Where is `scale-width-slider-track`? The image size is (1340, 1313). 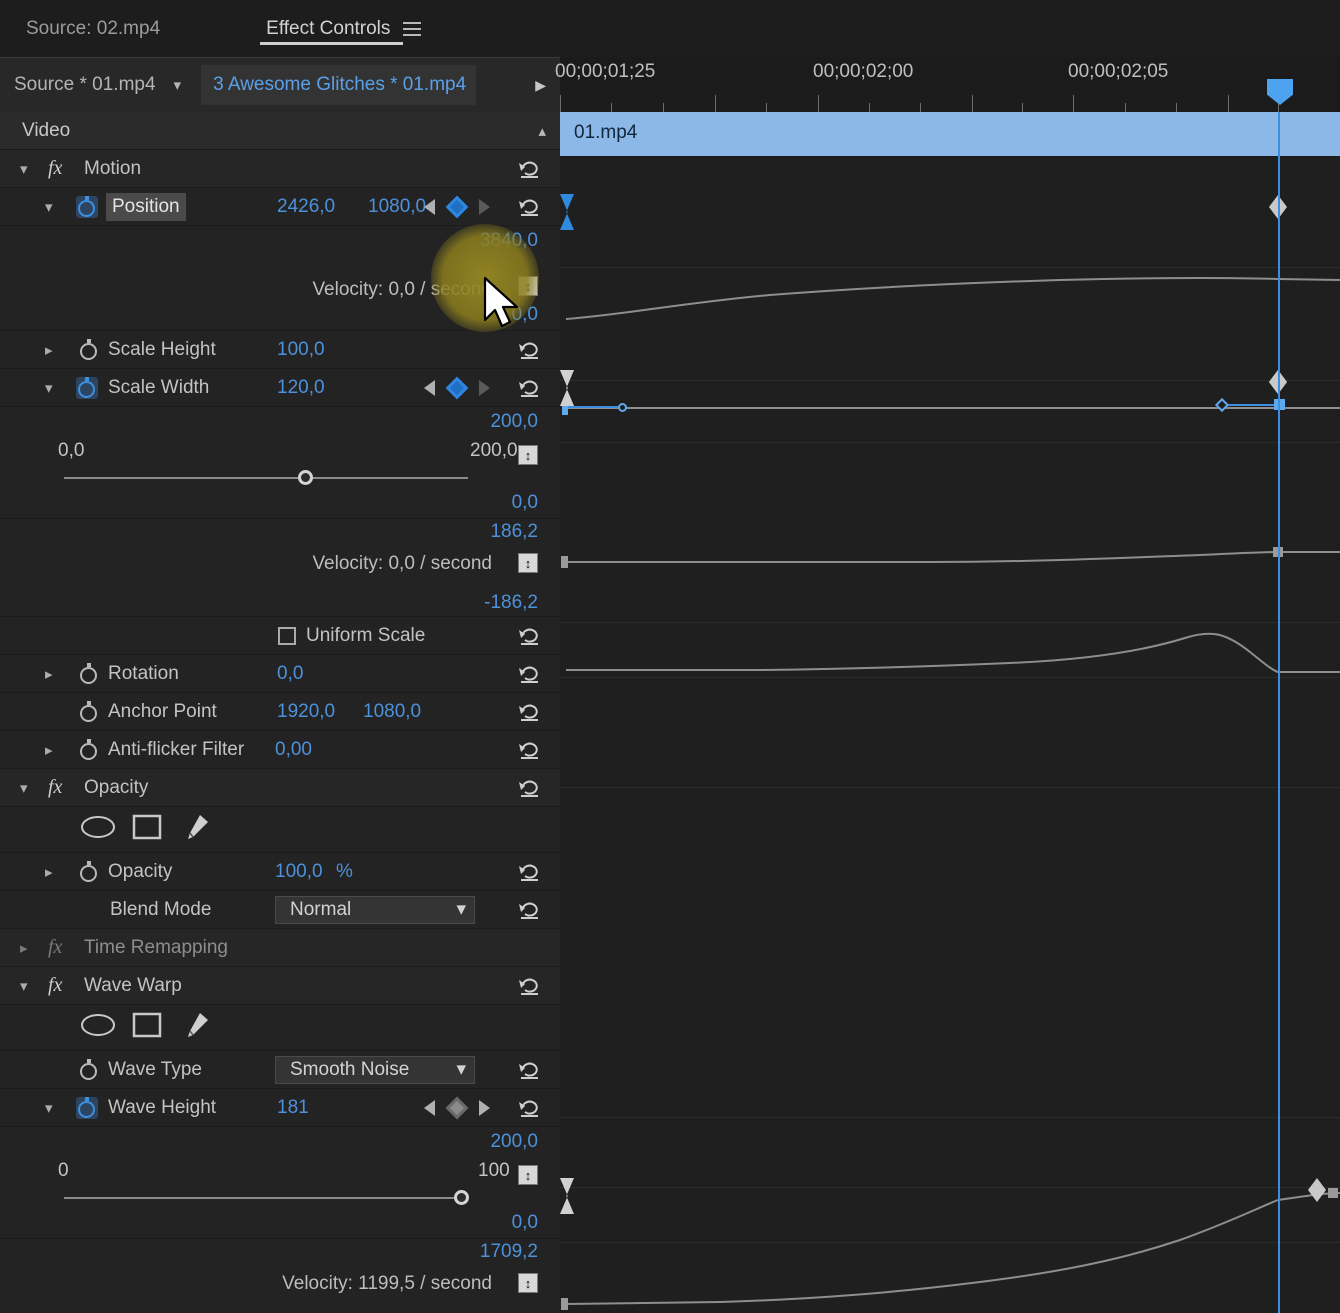 scale-width-slider-track is located at coordinates (266, 477).